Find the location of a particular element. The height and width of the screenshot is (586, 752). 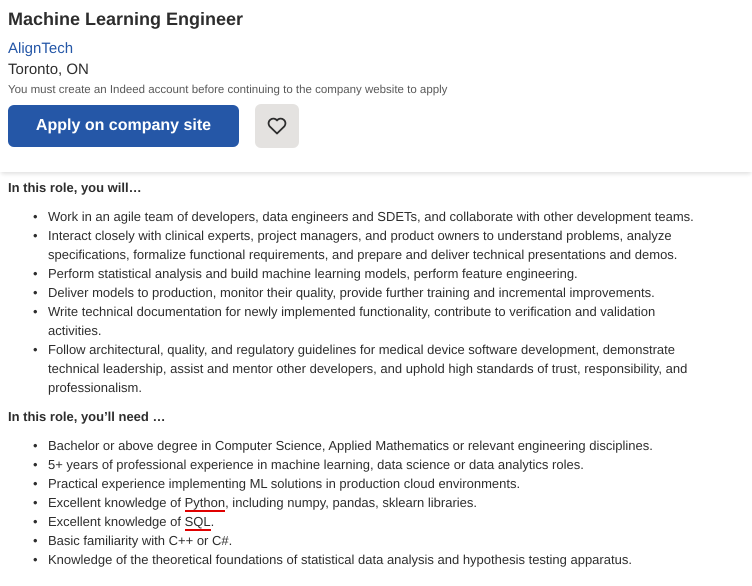

bullet-item: Deliver models to production, monitor their quality, provide further training and incremental improvements. is located at coordinates (352, 293).